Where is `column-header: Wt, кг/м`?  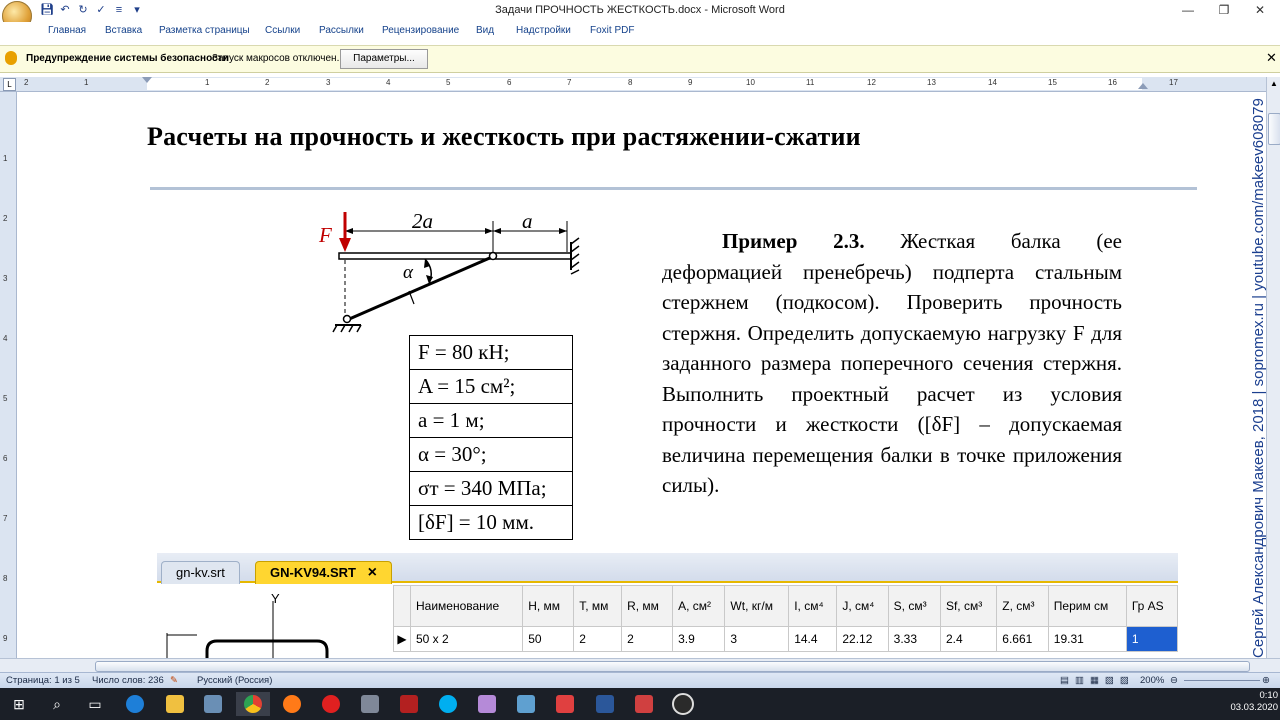 column-header: Wt, кг/м is located at coordinates (757, 606).